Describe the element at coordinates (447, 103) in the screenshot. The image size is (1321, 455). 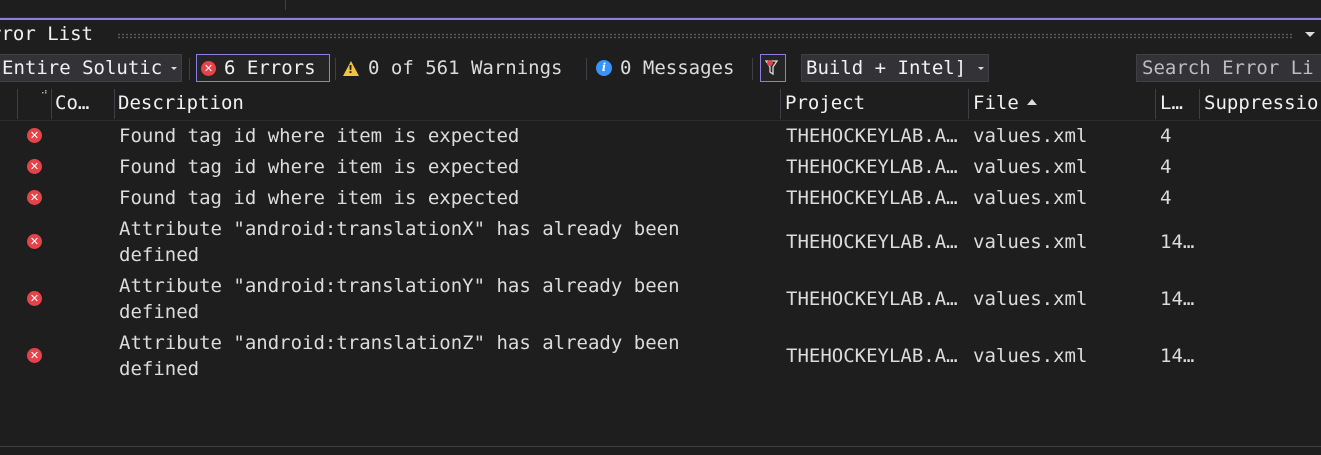
I see `column-header-description: Description` at that location.